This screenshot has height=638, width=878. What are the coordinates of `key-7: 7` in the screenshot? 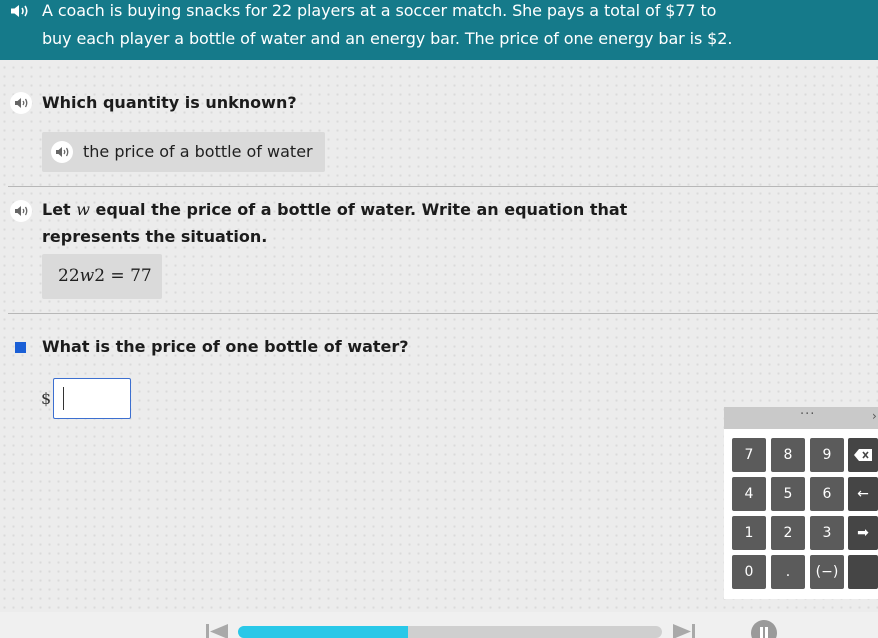 It's located at (749, 455).